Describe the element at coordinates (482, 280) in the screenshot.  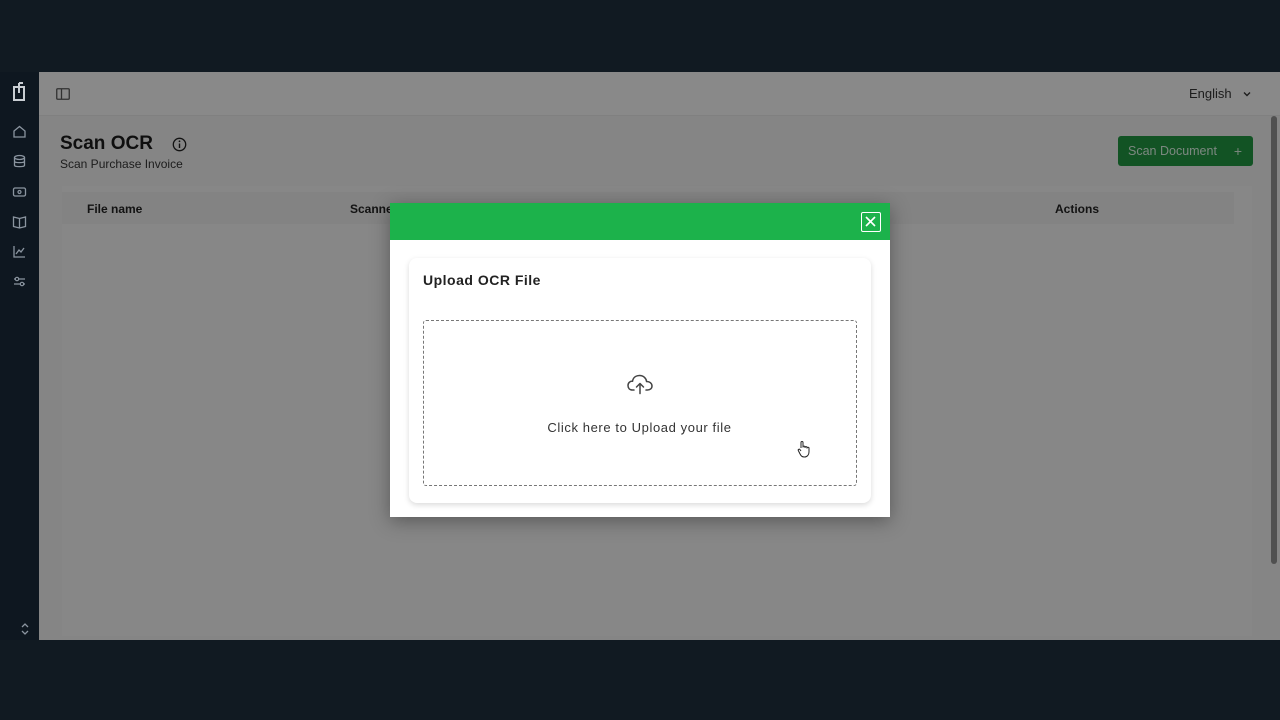
I see `upload-title: Upload OCR File` at that location.